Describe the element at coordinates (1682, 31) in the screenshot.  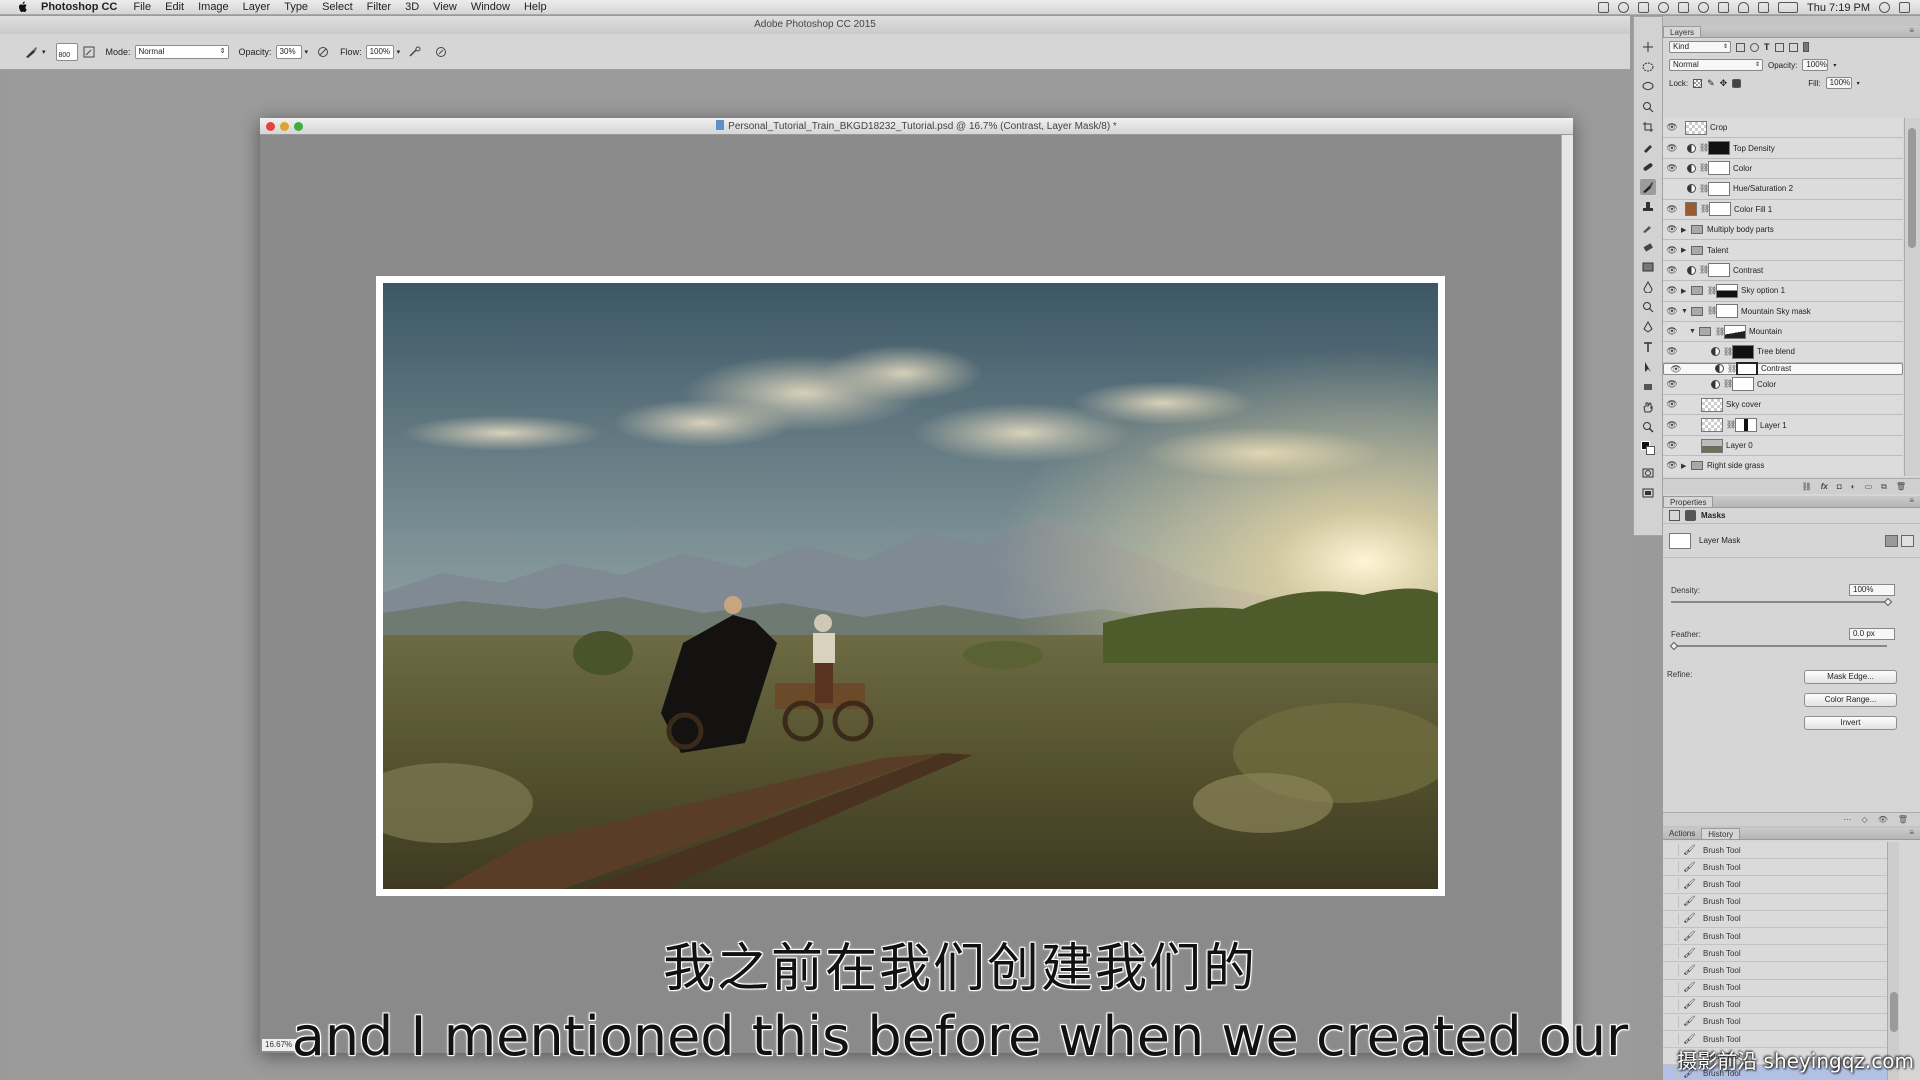
I see `tab-layers: Layers` at that location.